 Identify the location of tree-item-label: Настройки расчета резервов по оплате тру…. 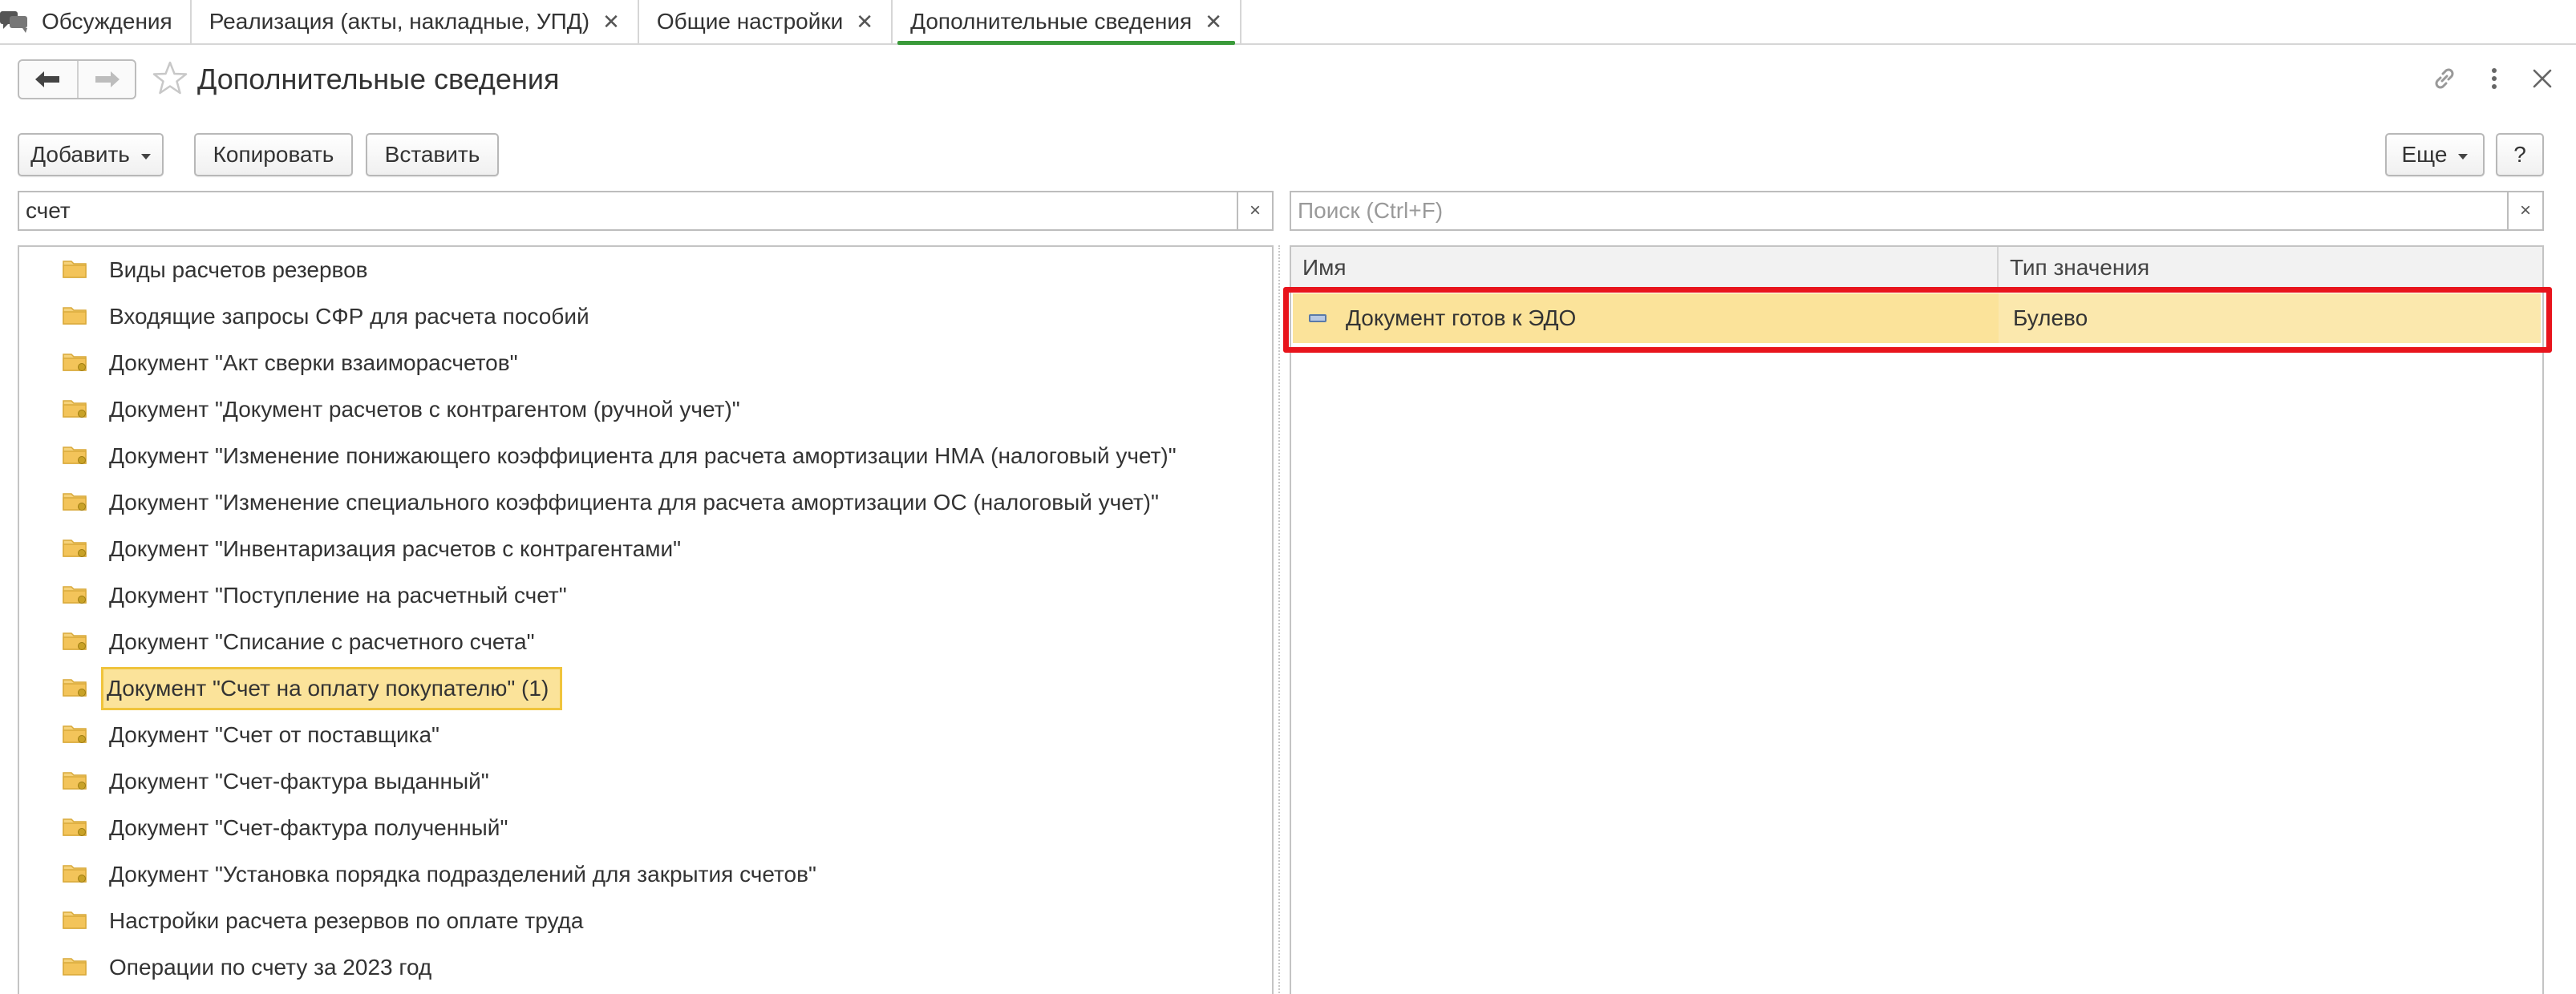
(346, 920).